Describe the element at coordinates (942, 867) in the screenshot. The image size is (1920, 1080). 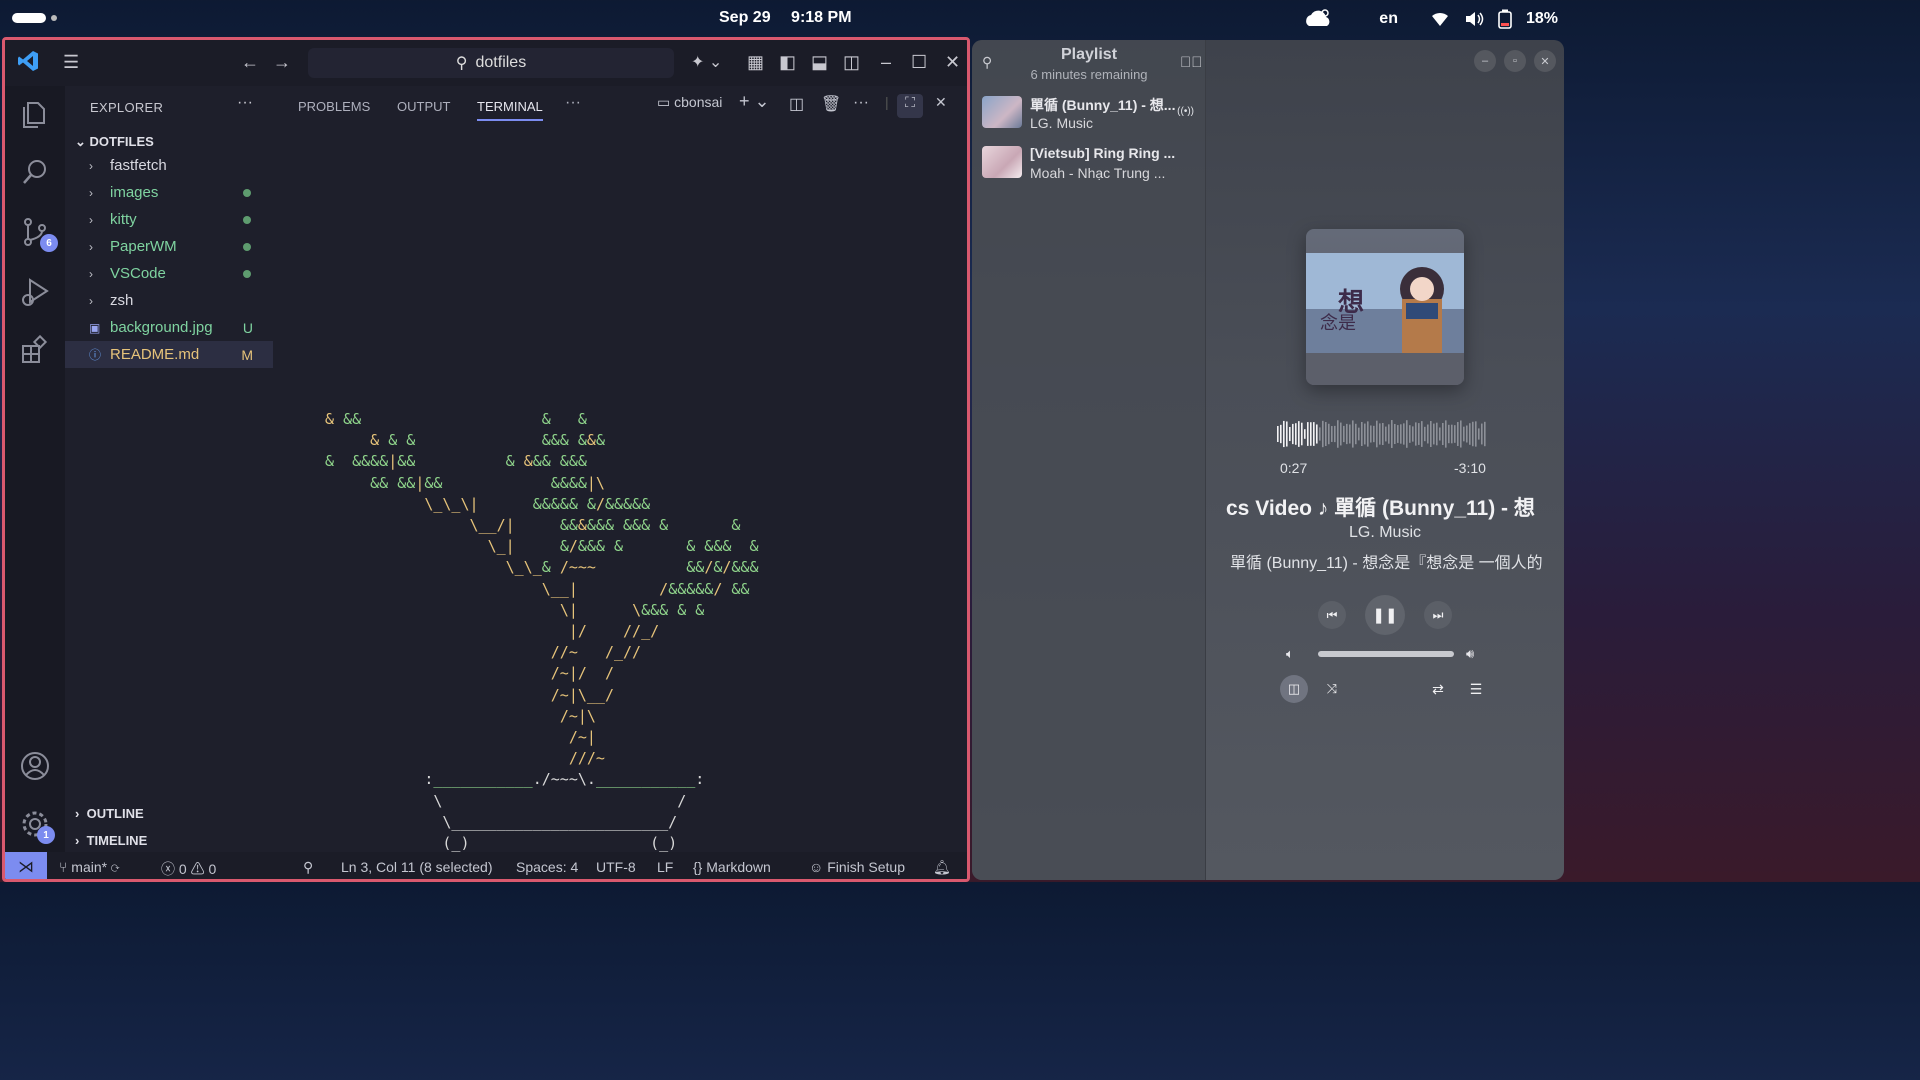
I see `bell-icon: 🔔︎` at that location.